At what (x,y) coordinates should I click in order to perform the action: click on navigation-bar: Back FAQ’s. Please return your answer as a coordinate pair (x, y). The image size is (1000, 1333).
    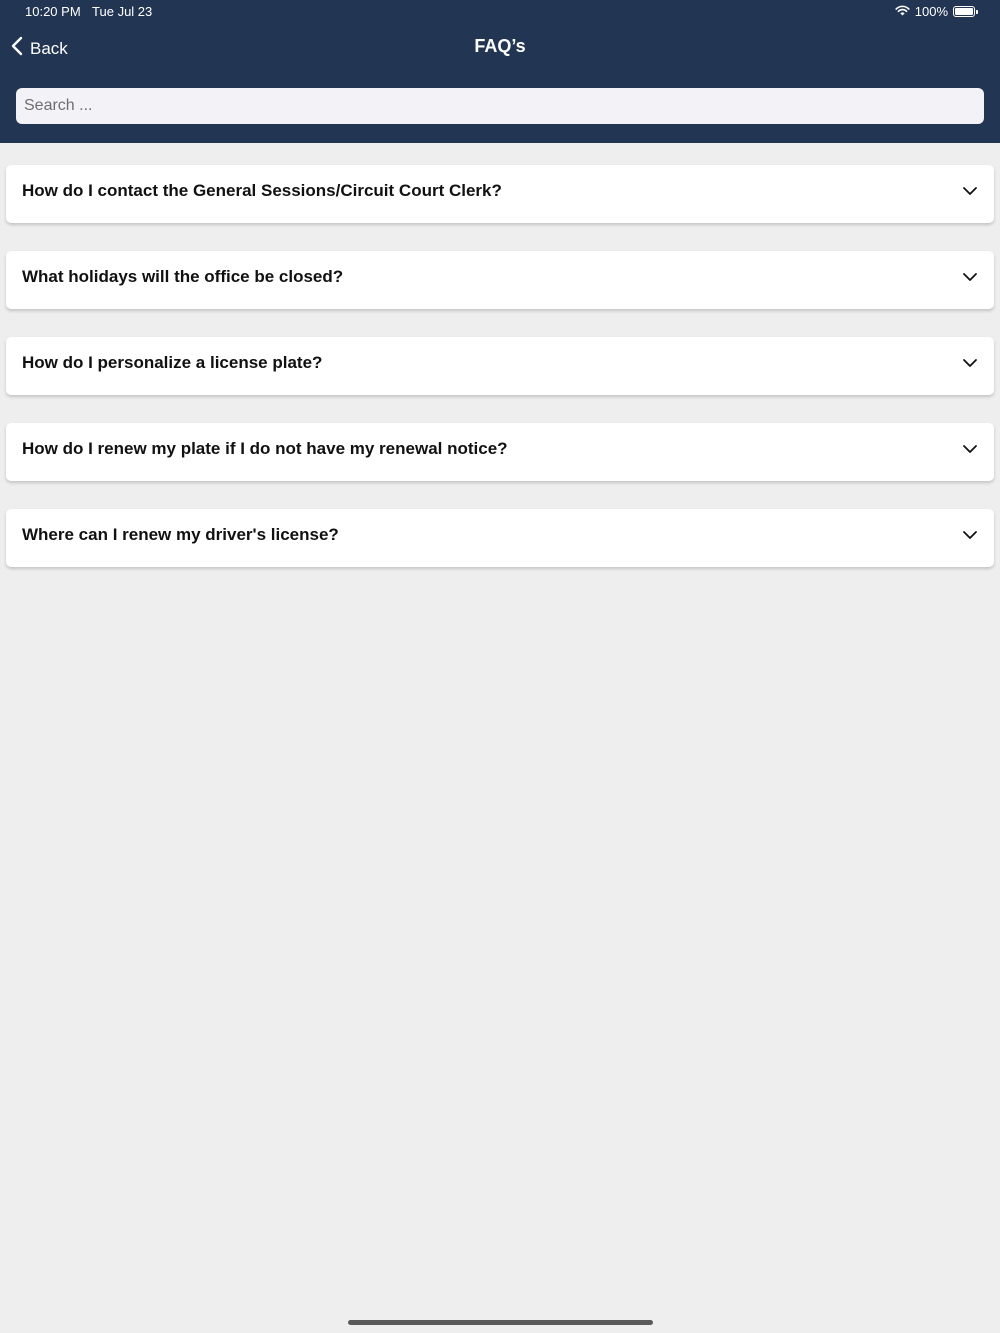
    Looking at the image, I should click on (500, 48).